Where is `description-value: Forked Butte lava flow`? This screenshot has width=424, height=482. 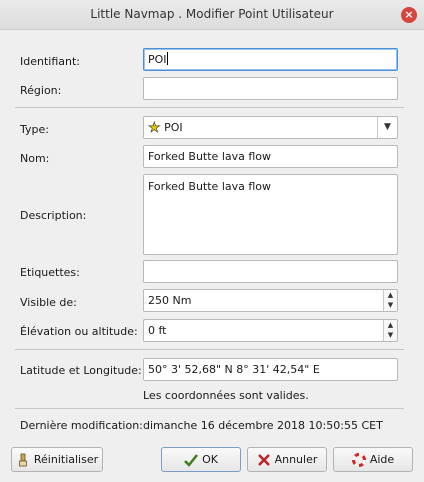 description-value: Forked Butte lava flow is located at coordinates (210, 186).